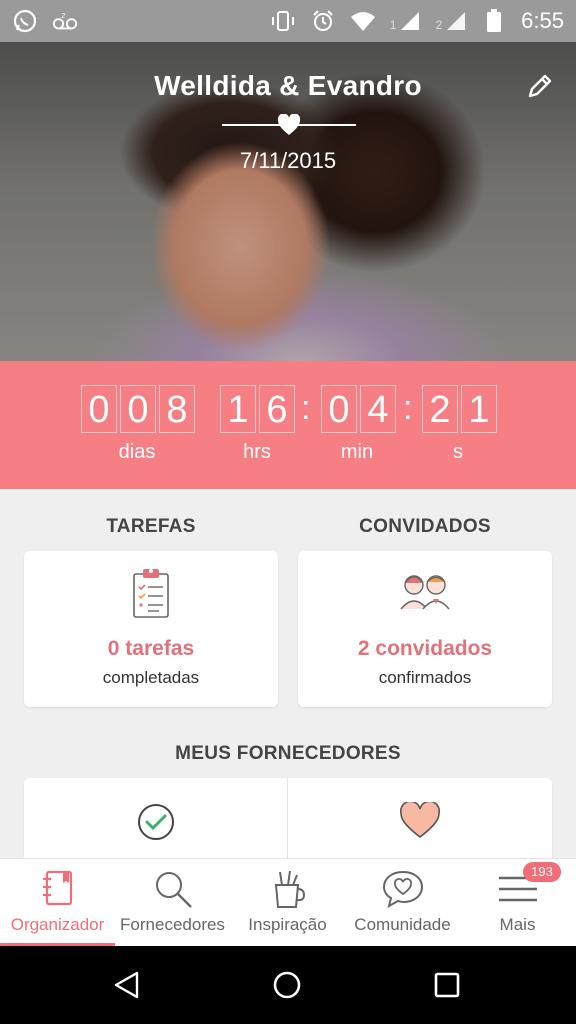  I want to click on nav-inspiracao: Inspiração, so click(287, 903).